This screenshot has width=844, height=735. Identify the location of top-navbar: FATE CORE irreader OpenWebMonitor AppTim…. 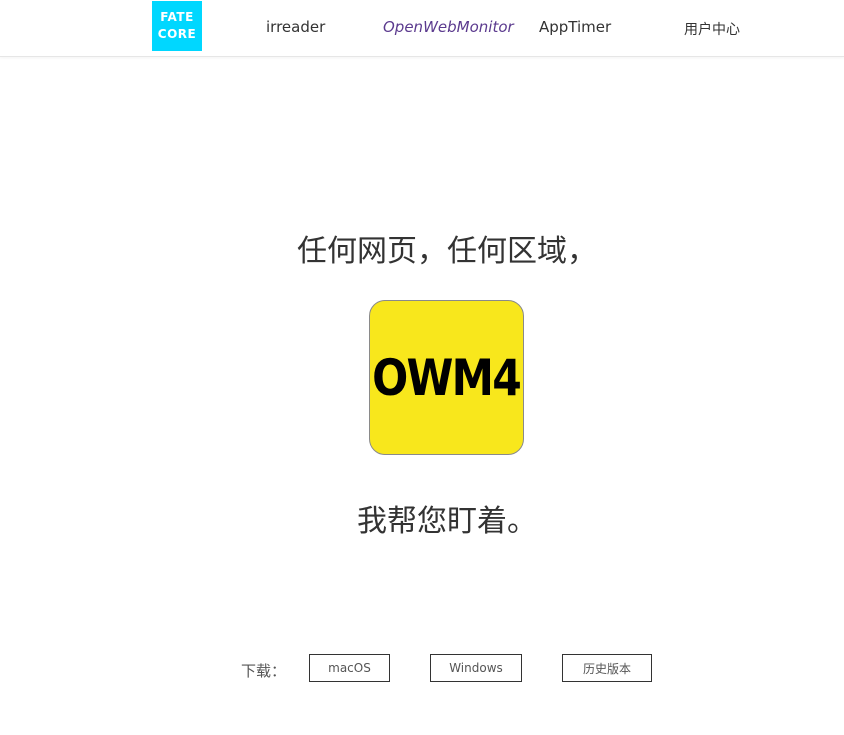
(422, 28).